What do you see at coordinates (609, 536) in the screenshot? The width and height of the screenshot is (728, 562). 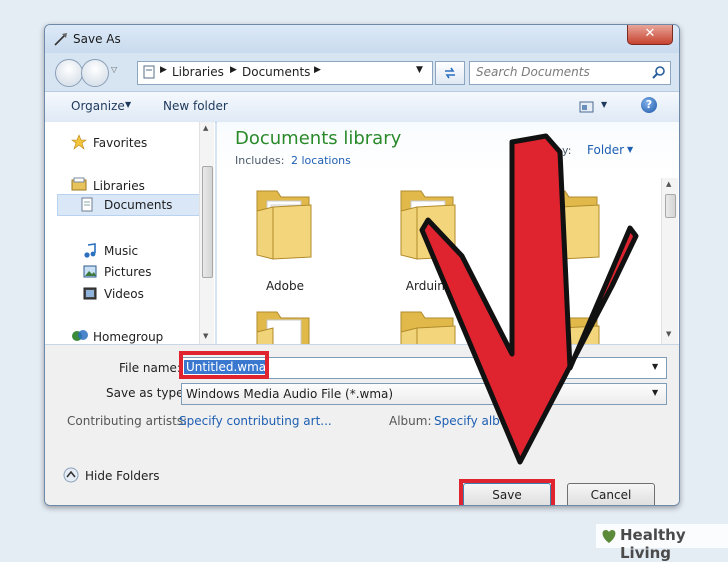 I see `heart-logo-icon` at bounding box center [609, 536].